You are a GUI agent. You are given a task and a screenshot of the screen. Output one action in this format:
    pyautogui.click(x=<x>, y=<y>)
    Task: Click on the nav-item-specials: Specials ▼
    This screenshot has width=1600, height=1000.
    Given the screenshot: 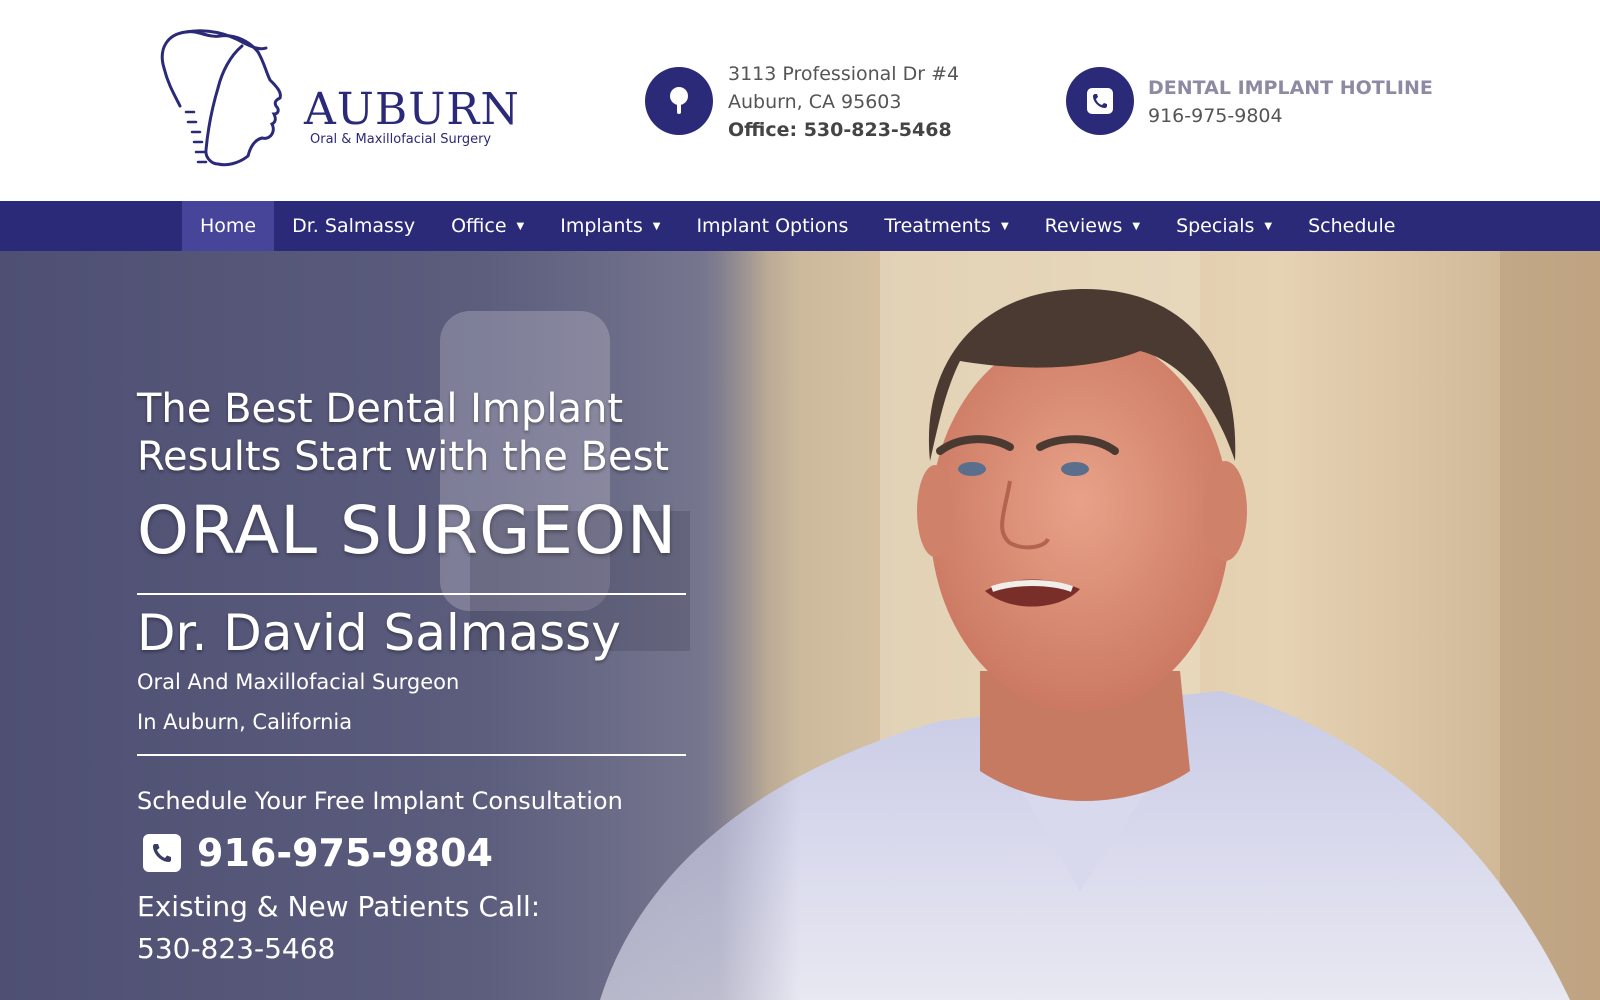 What is the action you would take?
    pyautogui.click(x=1224, y=226)
    